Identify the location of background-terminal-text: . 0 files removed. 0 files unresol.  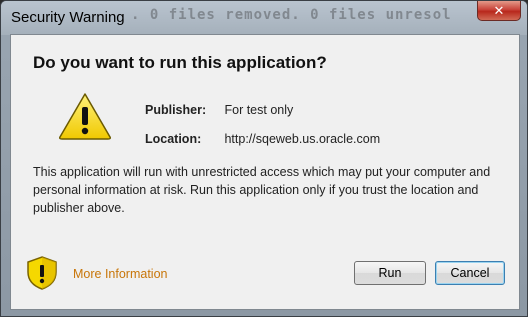
(291, 15).